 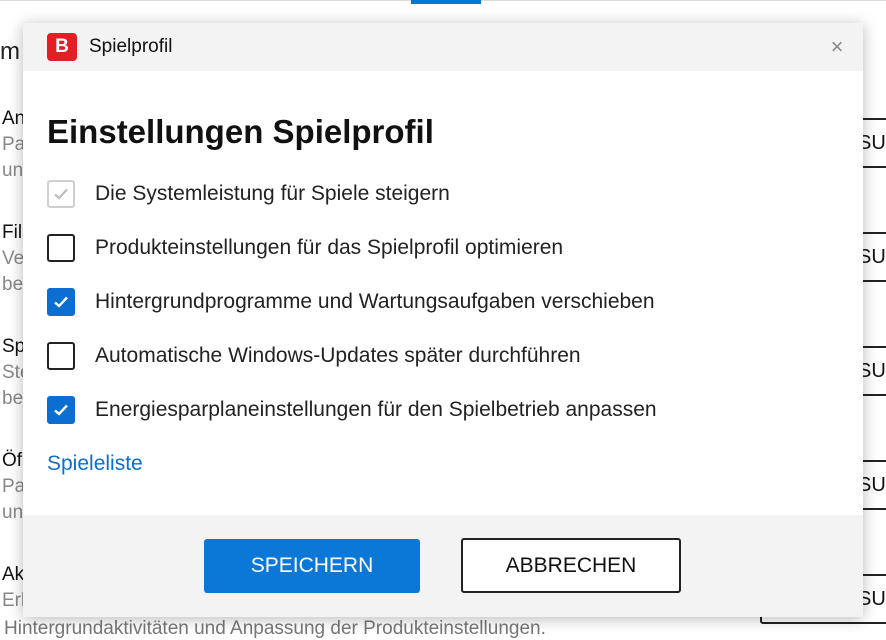 I want to click on background-feature-item: Ak Erl, so click(x=13, y=588).